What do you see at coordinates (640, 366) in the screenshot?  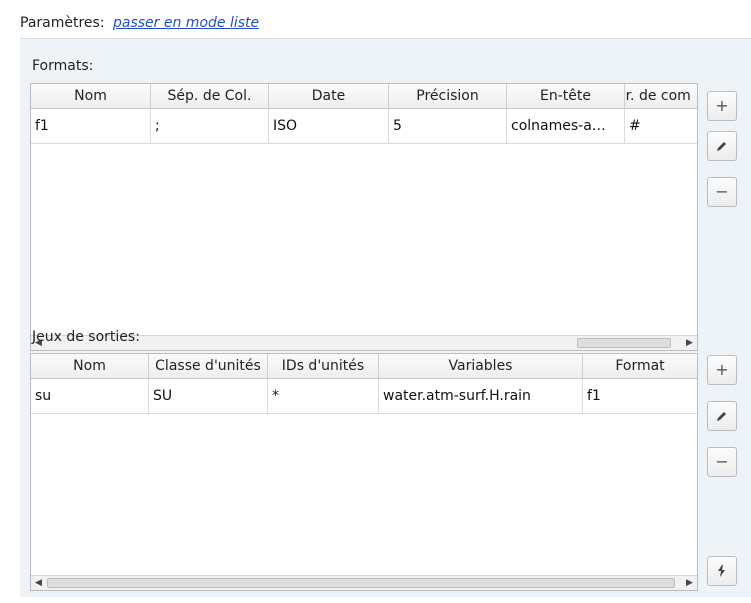 I see `outputs-col-format: Format` at bounding box center [640, 366].